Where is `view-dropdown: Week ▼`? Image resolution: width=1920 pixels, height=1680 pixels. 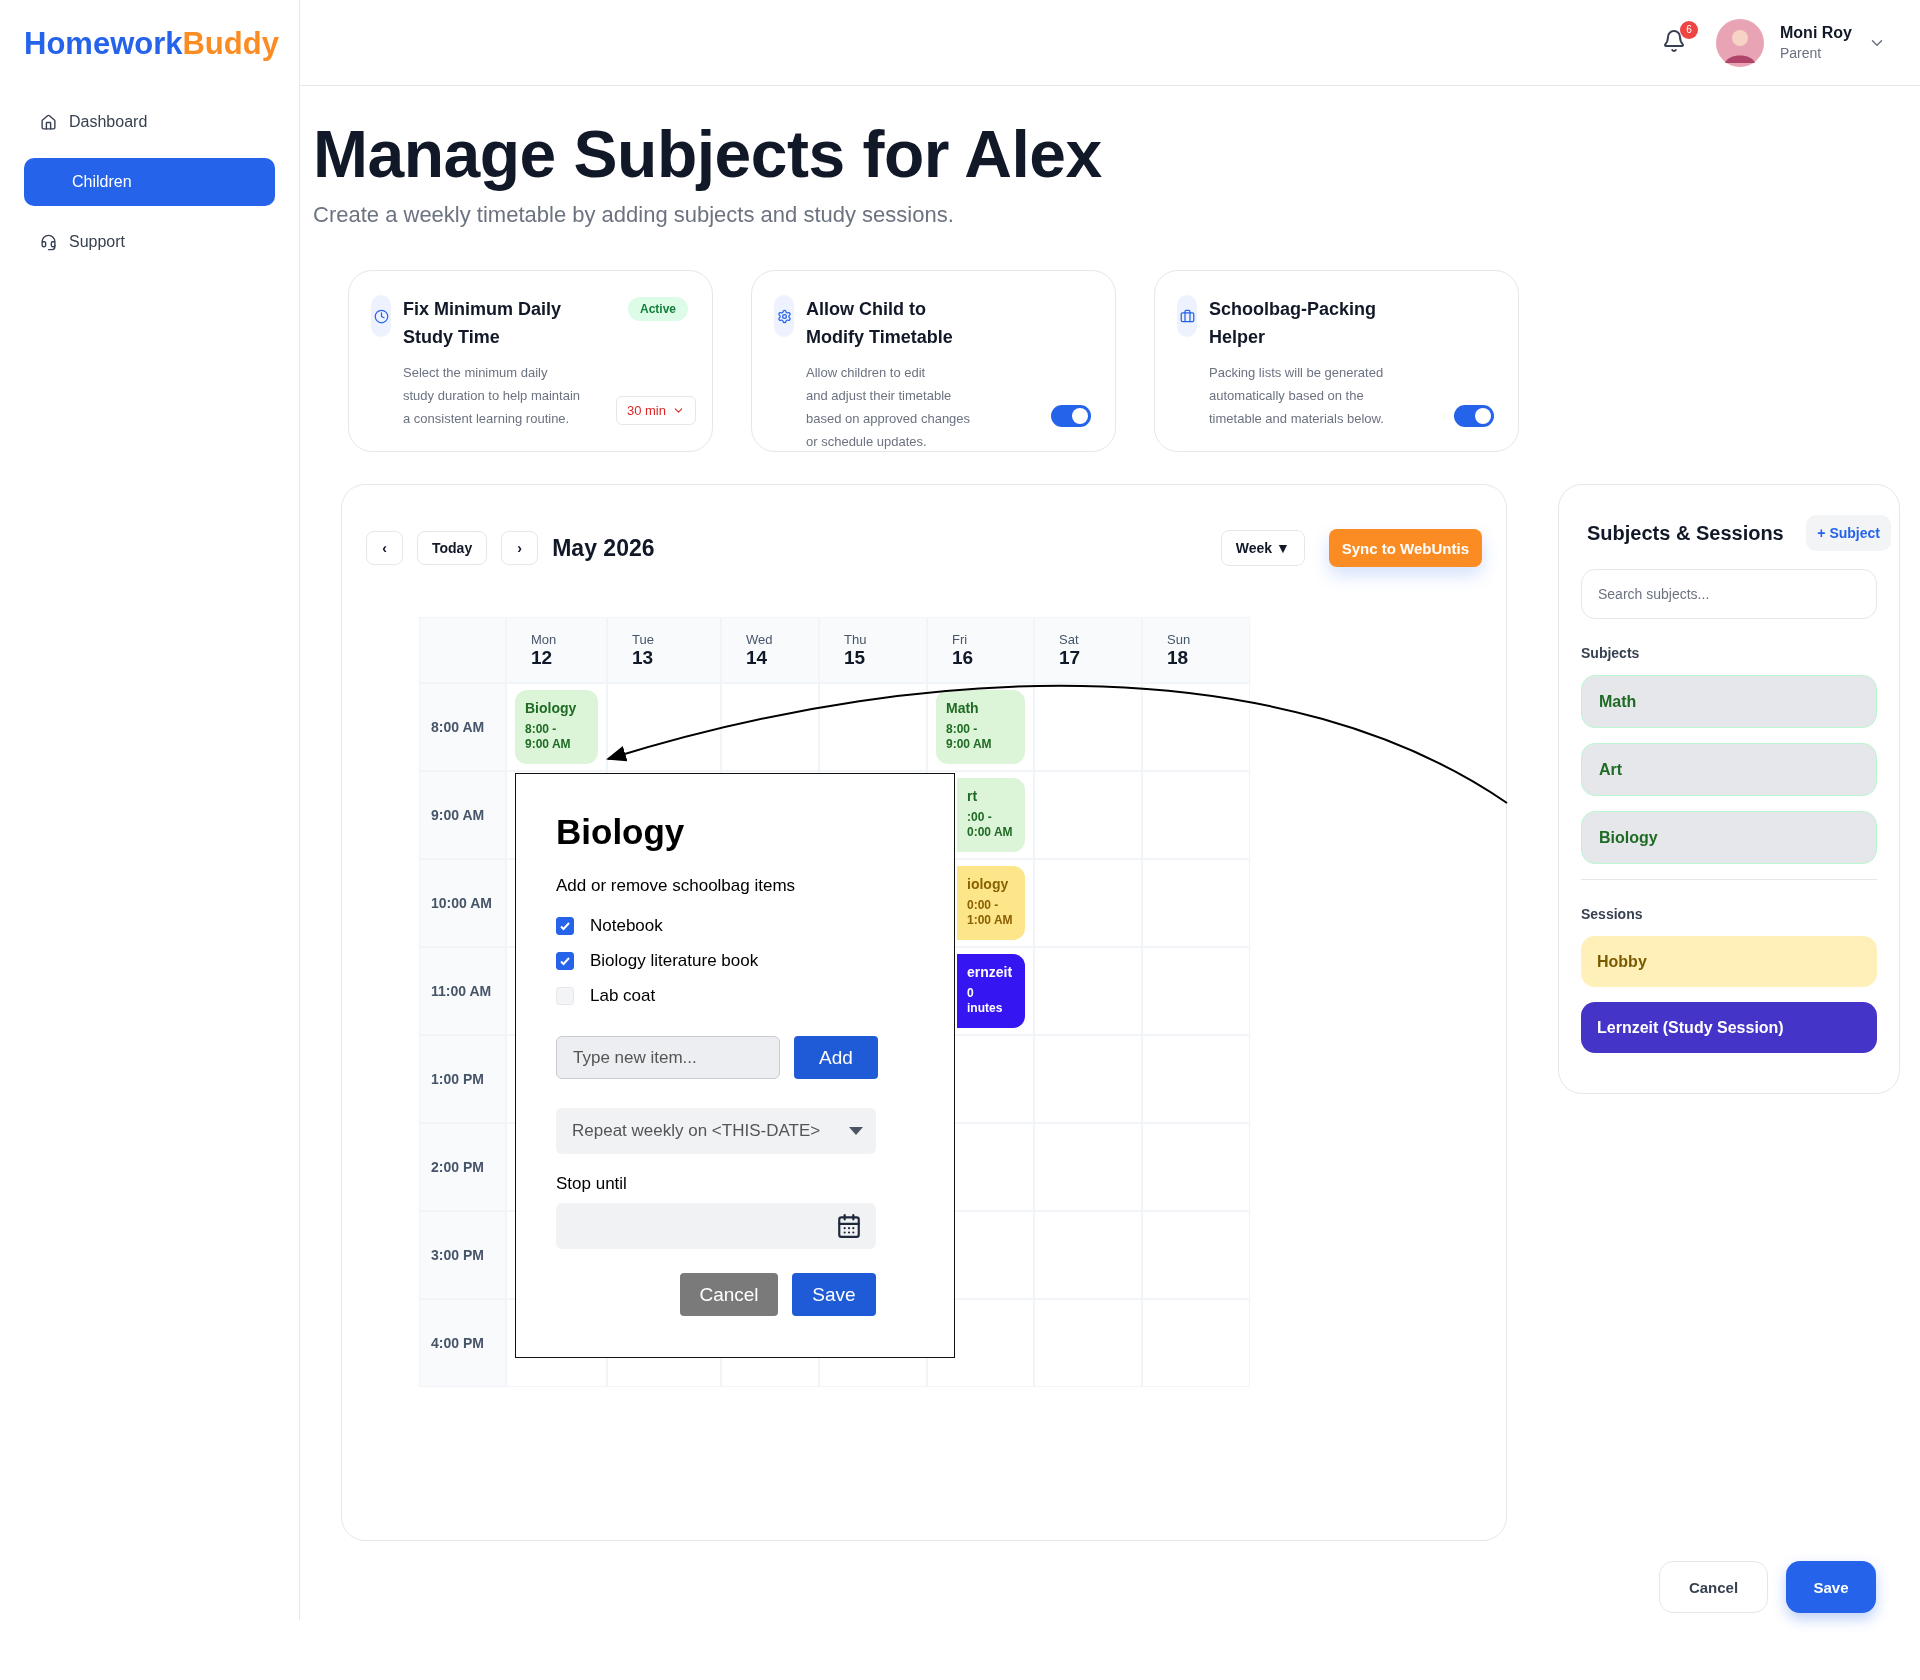
view-dropdown: Week ▼ is located at coordinates (1262, 548).